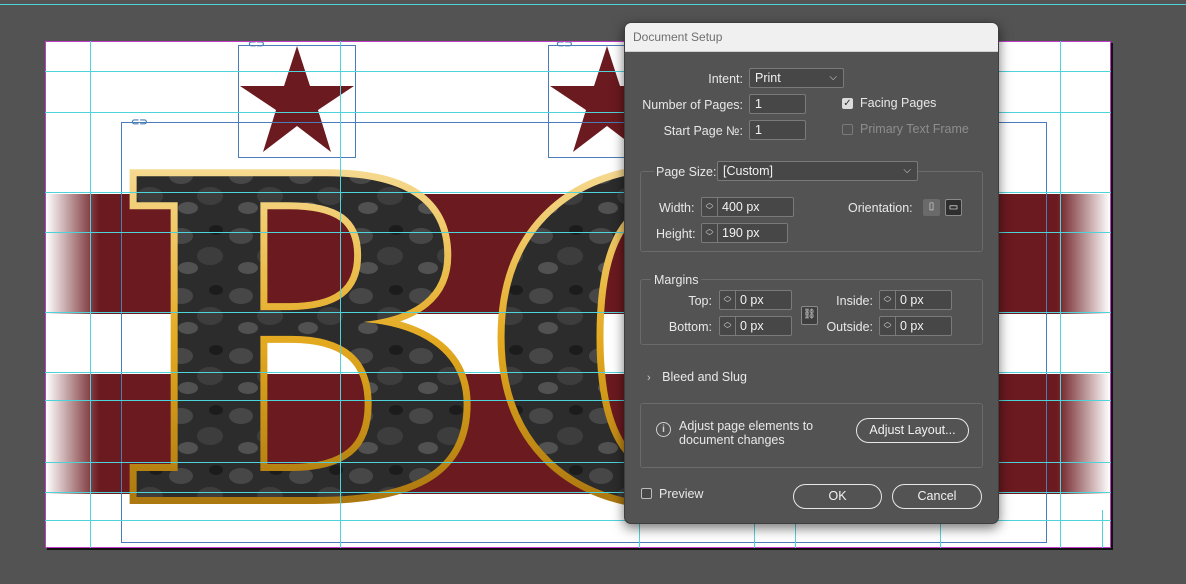  What do you see at coordinates (912, 300) in the screenshot?
I see `margin-inside-value: 0 px` at bounding box center [912, 300].